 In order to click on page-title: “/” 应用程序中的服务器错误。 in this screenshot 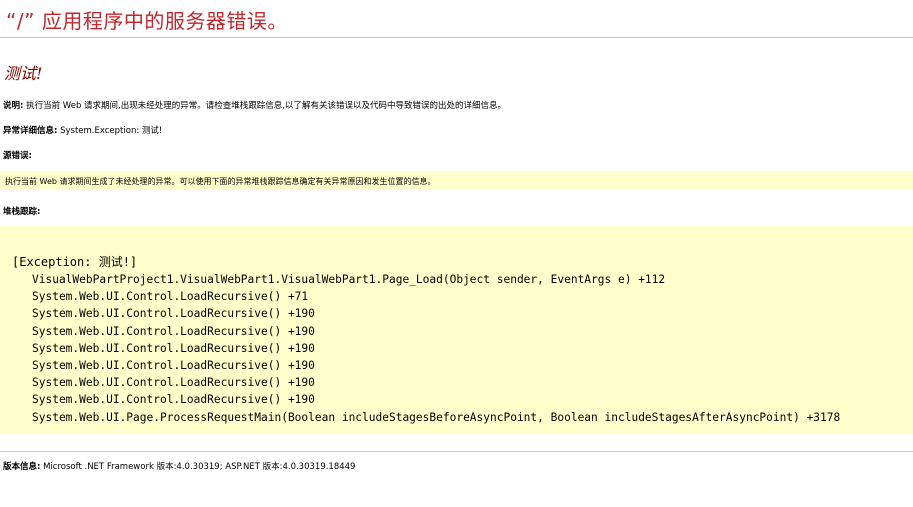, I will do `click(147, 21)`.